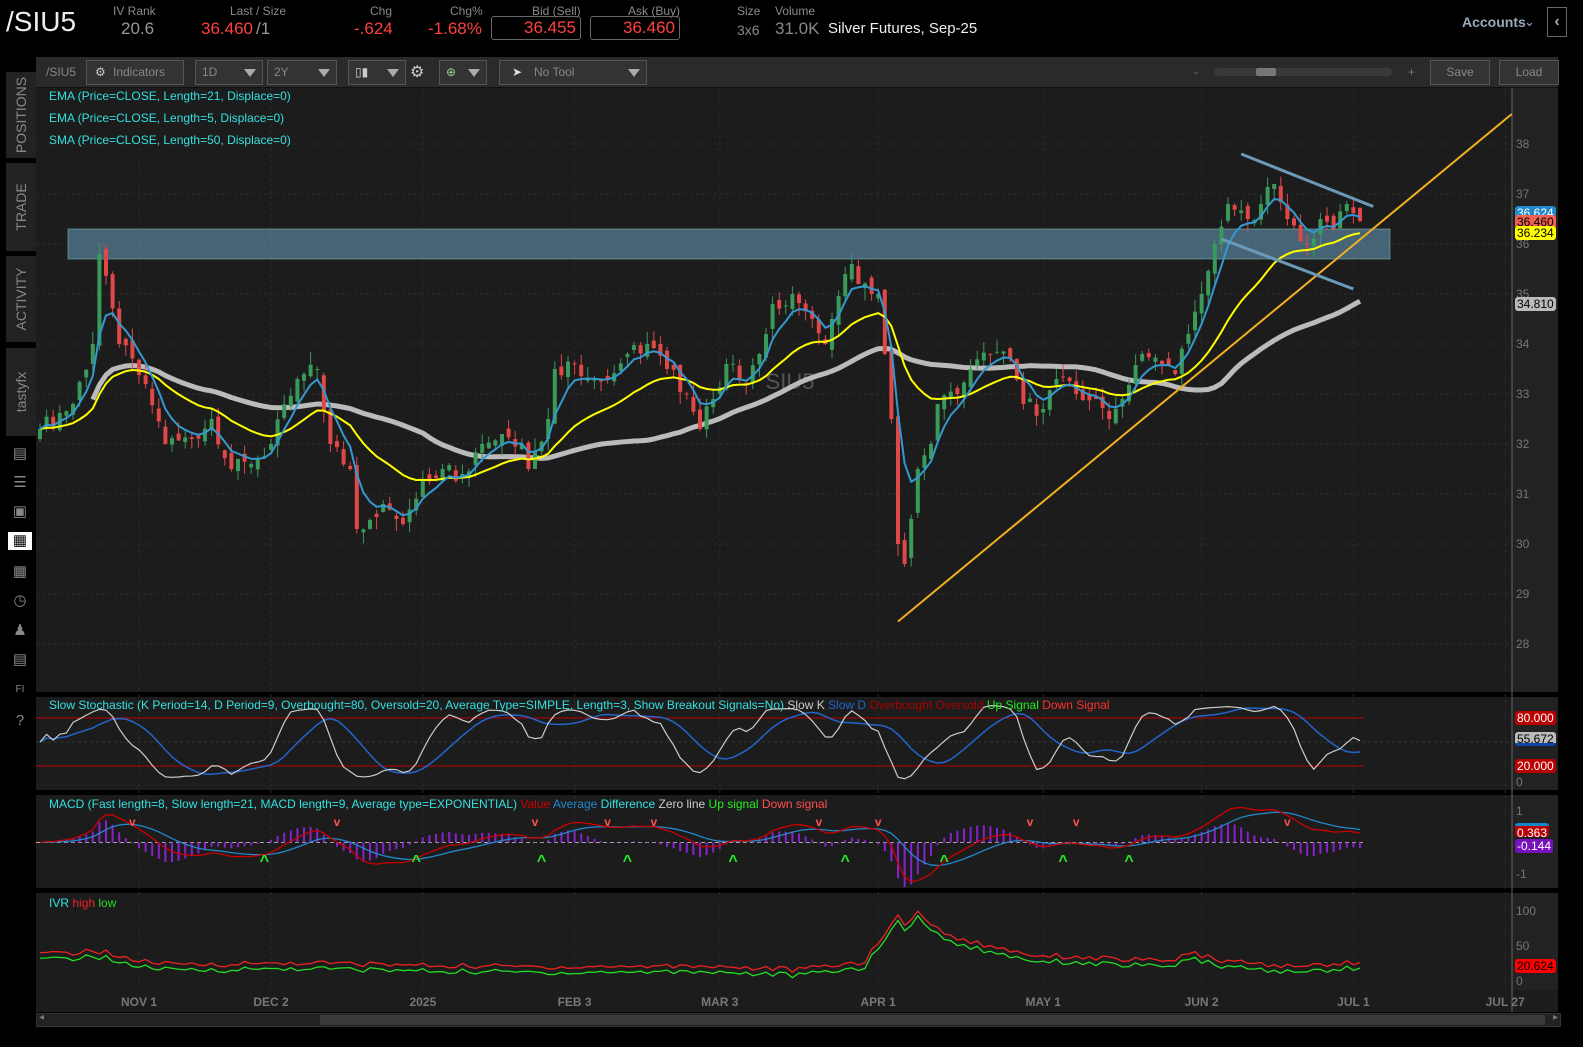 The image size is (1583, 1047). Describe the element at coordinates (170, 140) in the screenshot. I see `study-sma50-label: SMA (Price=CLOSE, Length=50, Displace=0)` at that location.